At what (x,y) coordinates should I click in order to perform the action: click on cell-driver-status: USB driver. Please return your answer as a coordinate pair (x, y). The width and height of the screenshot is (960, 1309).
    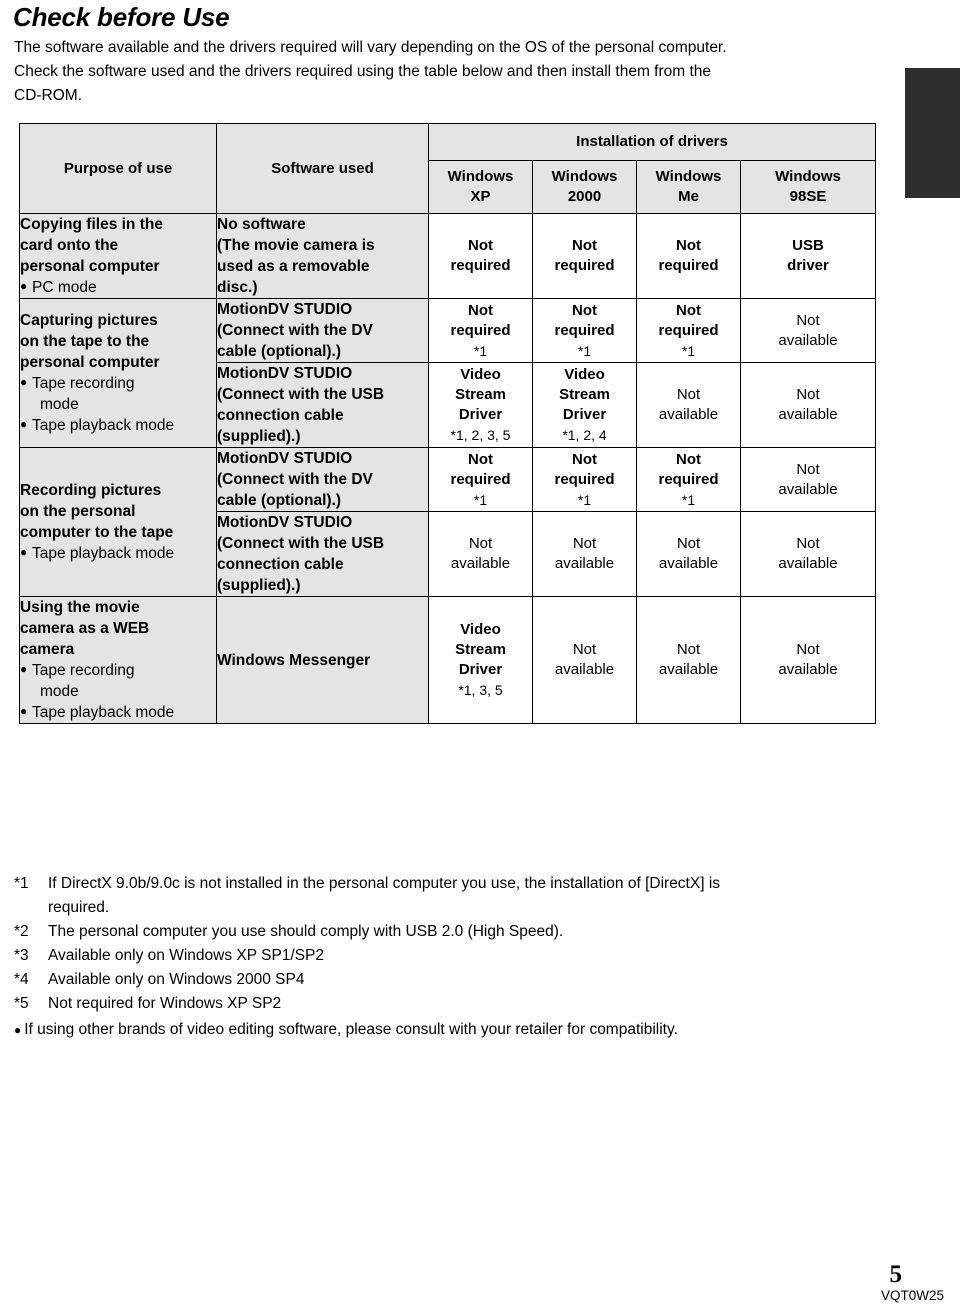
    Looking at the image, I should click on (808, 256).